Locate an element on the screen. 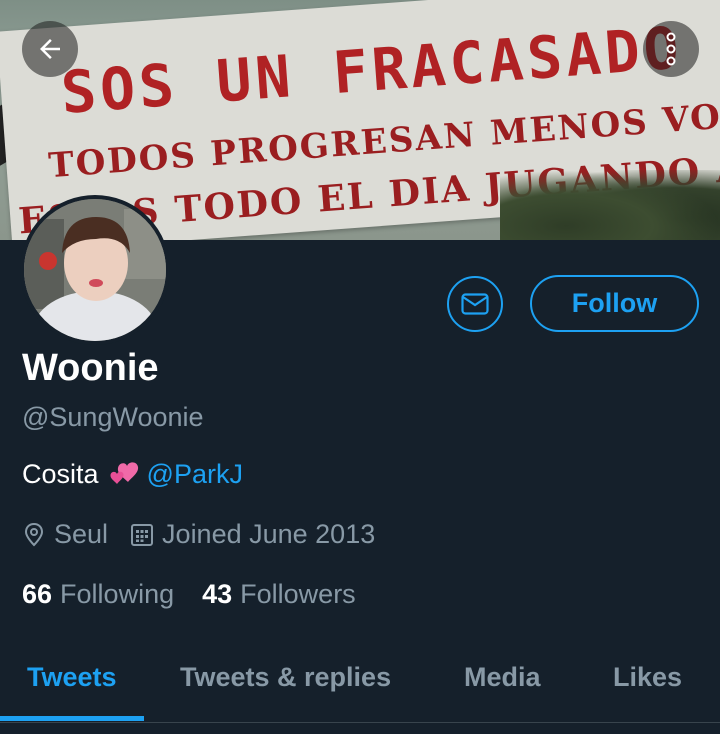  tab-tweets-and-replies: Tweets & replies is located at coordinates (285, 677).